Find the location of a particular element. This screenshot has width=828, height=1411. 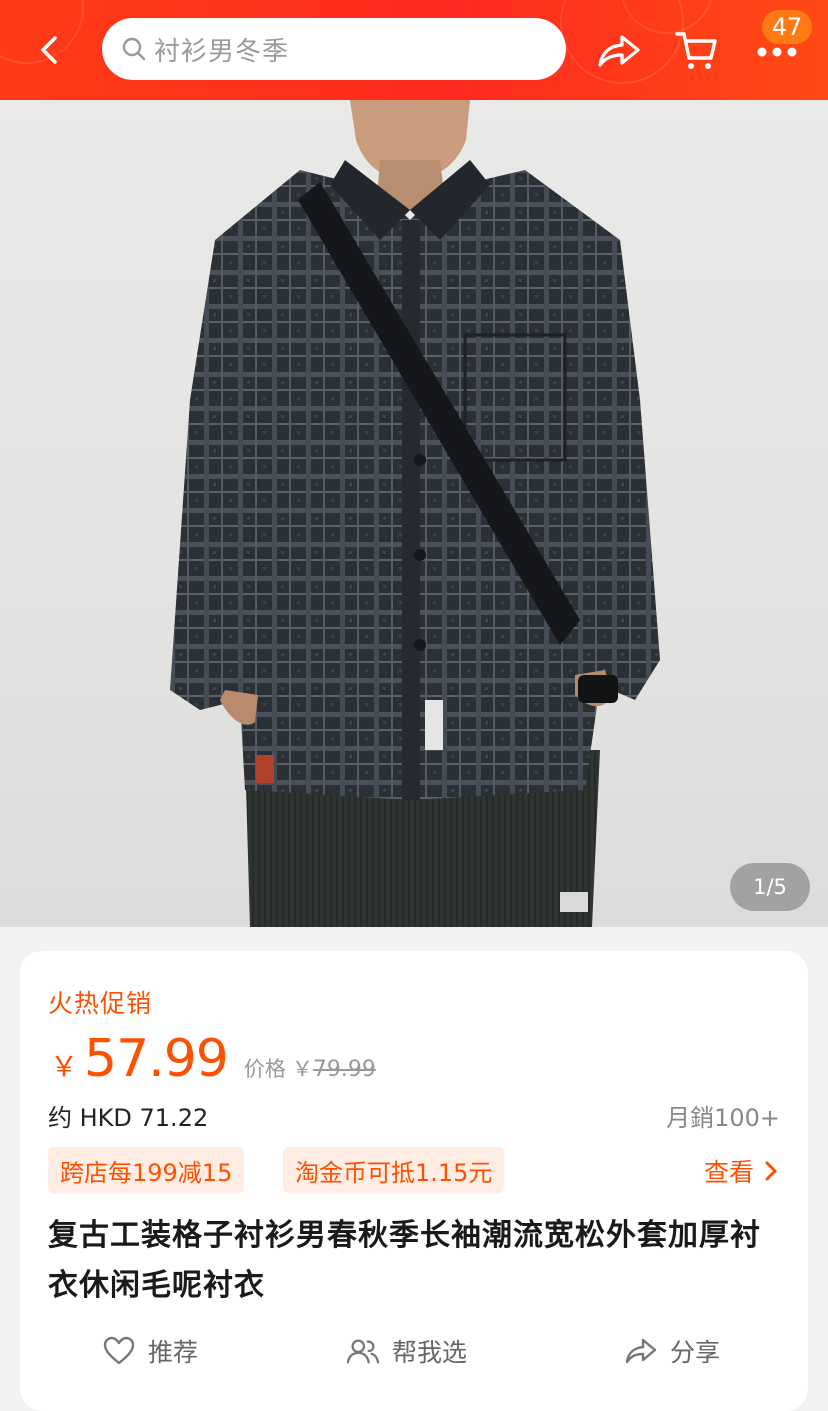

promo-label: 火热促销 is located at coordinates (100, 1003).